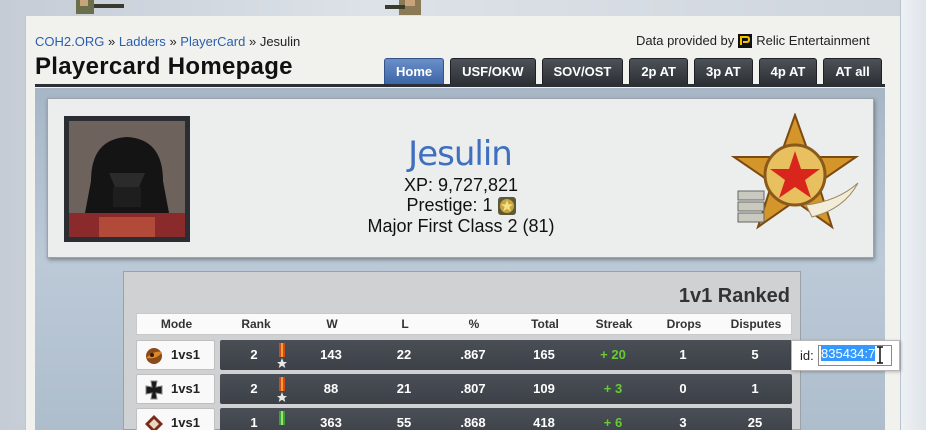  Describe the element at coordinates (613, 388) in the screenshot. I see `streak-value: + 3` at that location.